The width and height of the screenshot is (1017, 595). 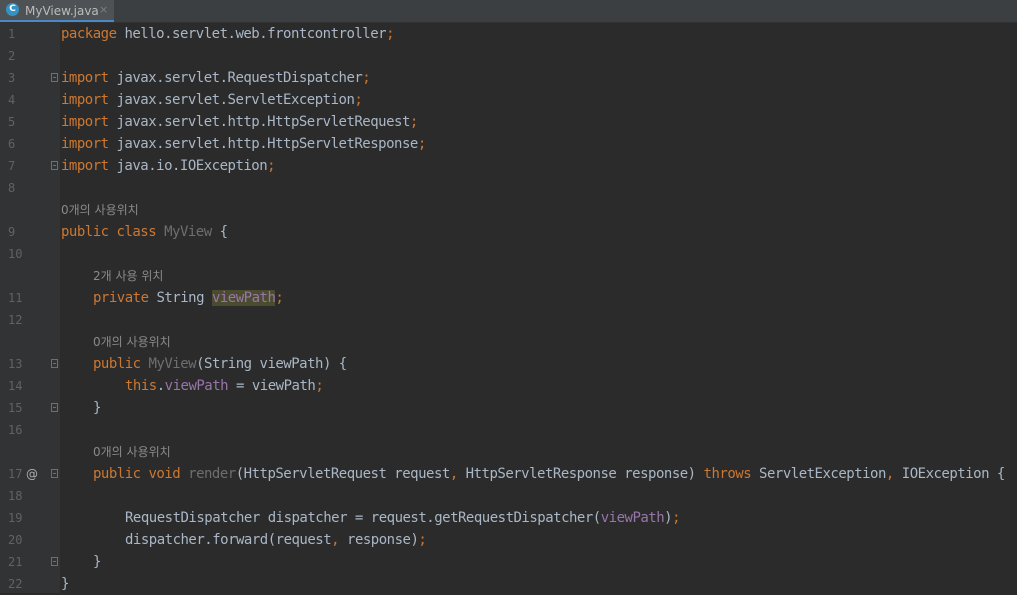 I want to click on code-text: private String viewPath;, so click(x=188, y=298).